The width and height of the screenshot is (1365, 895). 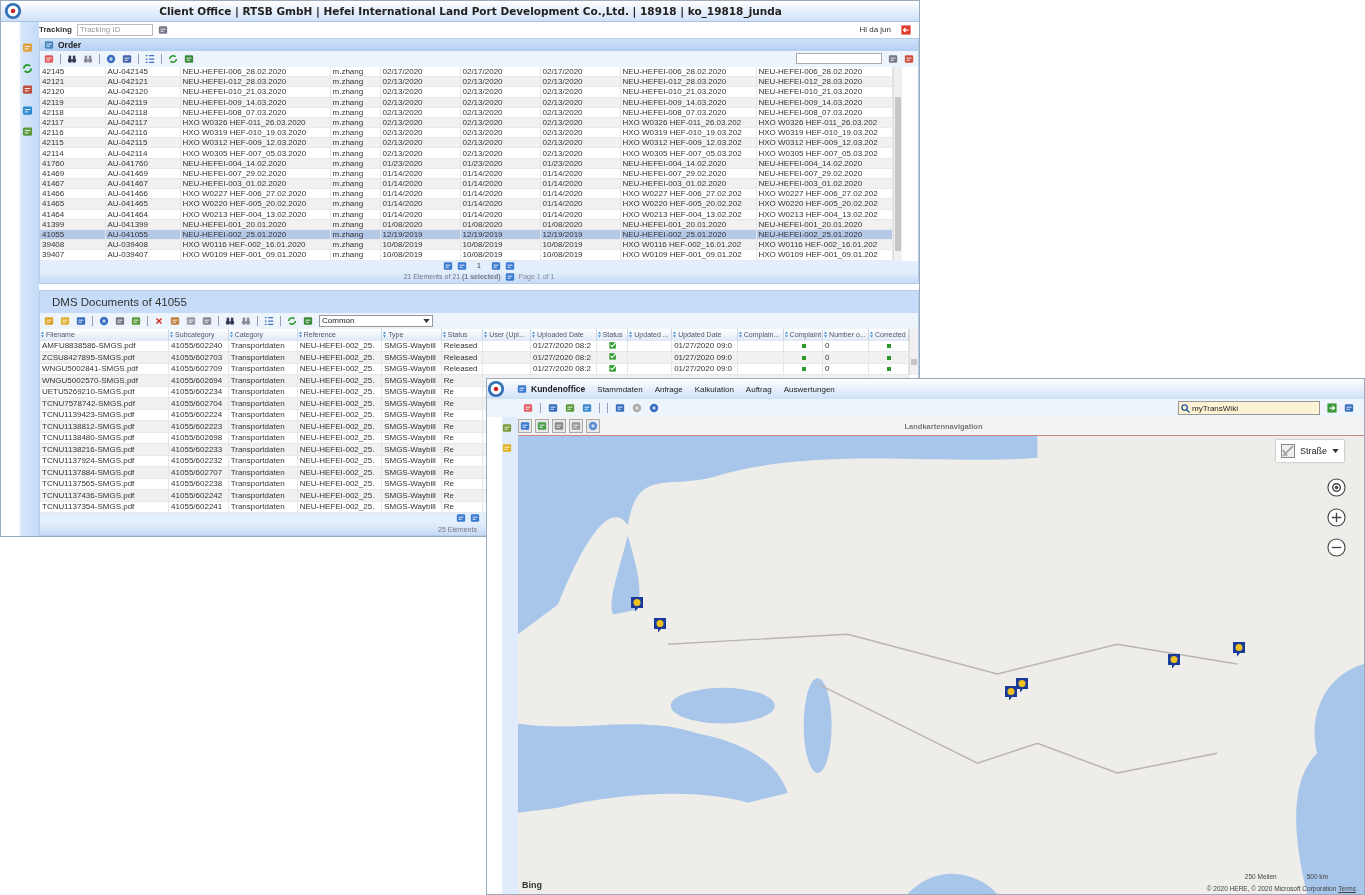 I want to click on table-cell: 41465, so click(x=53, y=204).